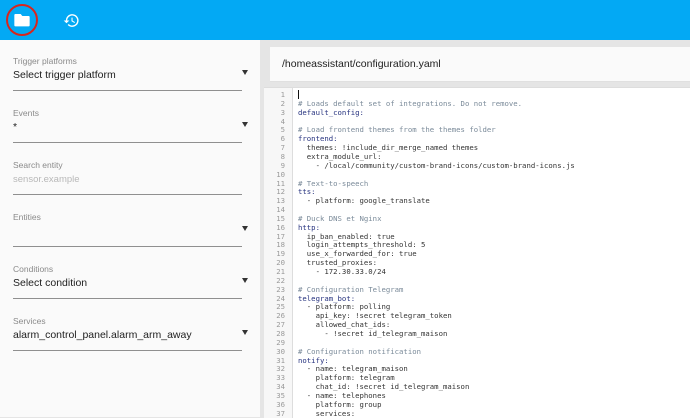 The height and width of the screenshot is (418, 690). I want to click on line-number: 29, so click(280, 342).